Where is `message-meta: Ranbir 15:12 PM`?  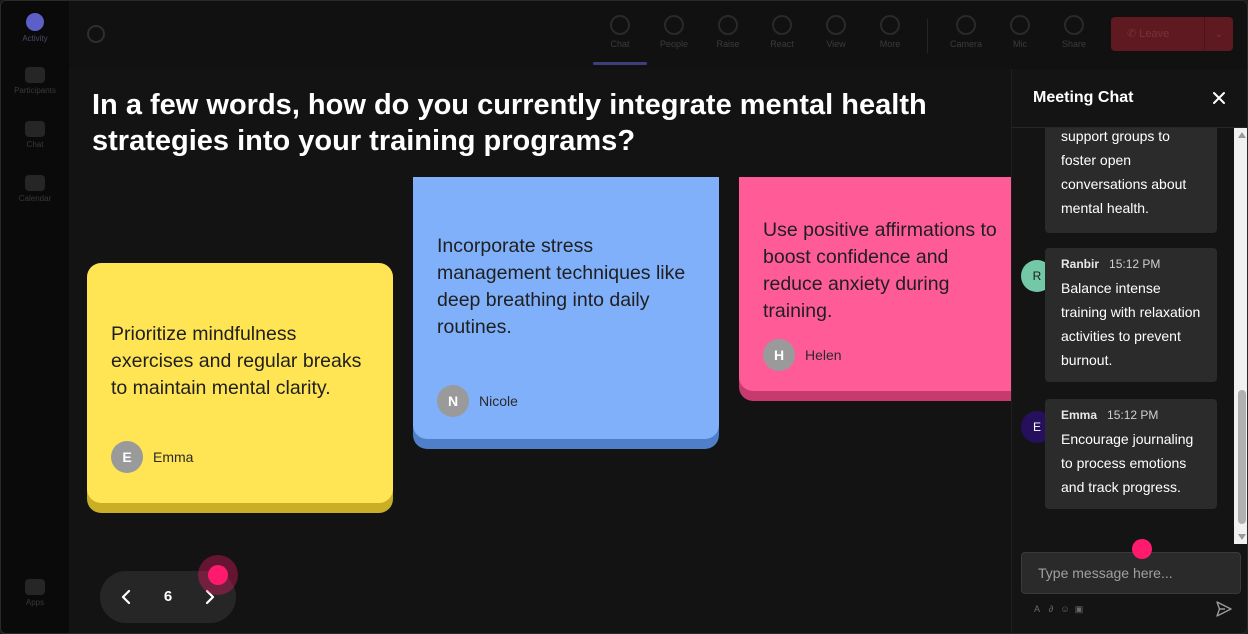
message-meta: Ranbir 15:12 PM is located at coordinates (1131, 264).